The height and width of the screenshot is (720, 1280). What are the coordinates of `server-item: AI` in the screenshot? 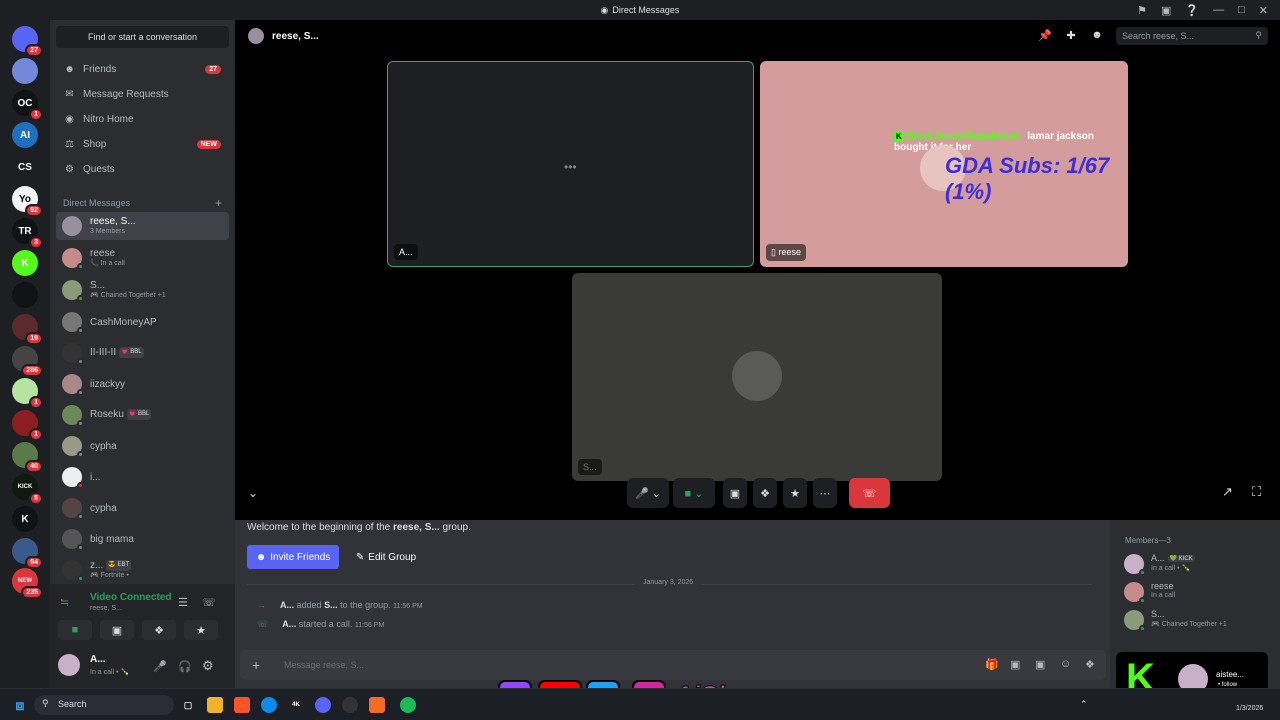 It's located at (25, 135).